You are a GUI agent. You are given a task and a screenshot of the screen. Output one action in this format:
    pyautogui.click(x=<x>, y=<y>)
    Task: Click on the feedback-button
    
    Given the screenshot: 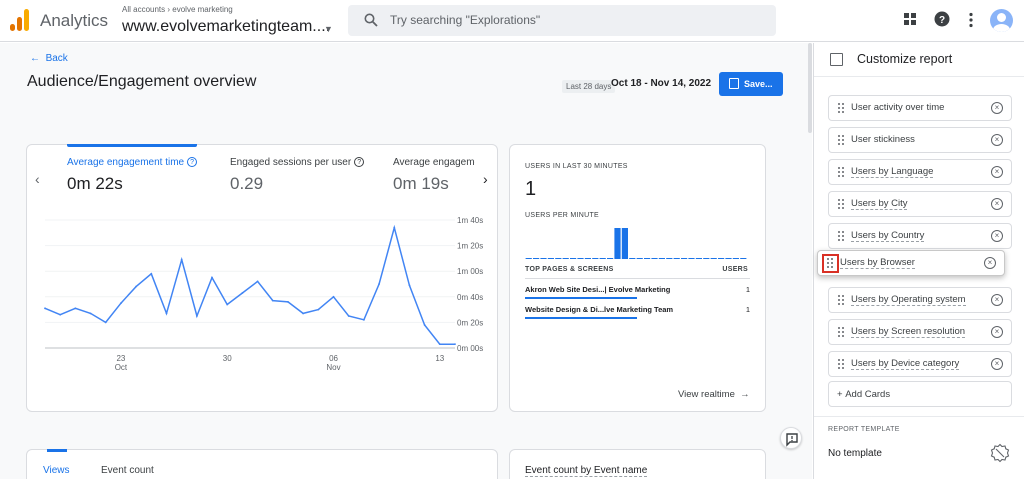 What is the action you would take?
    pyautogui.click(x=791, y=438)
    